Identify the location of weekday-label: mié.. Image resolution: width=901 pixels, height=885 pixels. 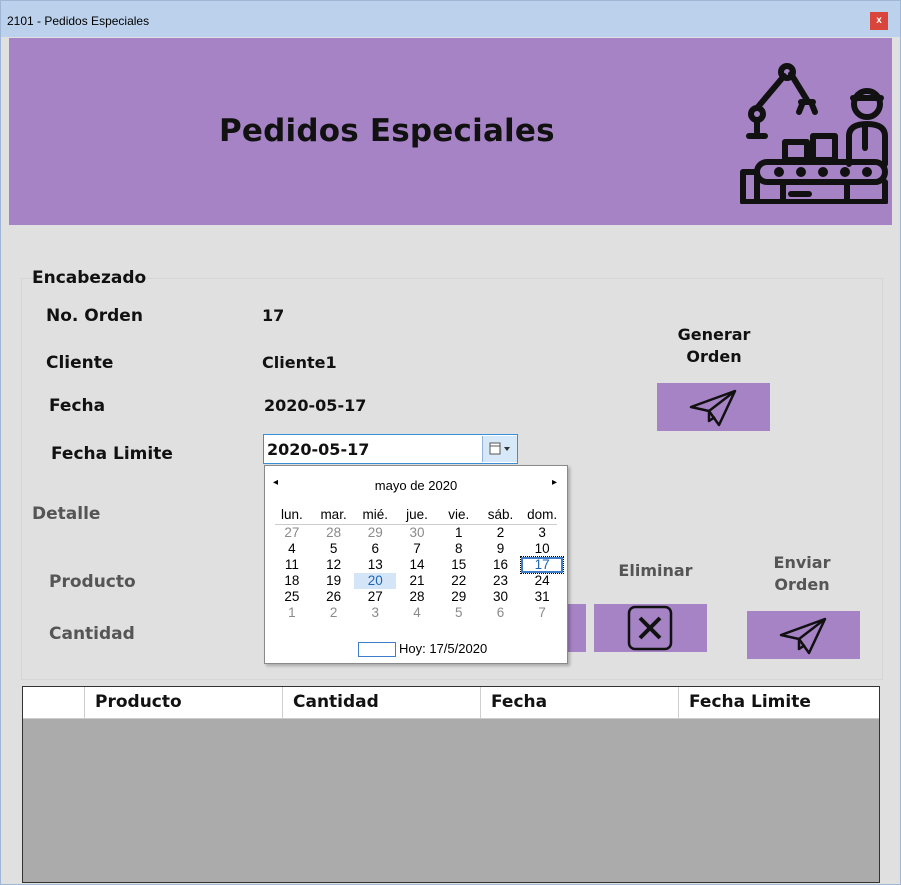
(375, 514).